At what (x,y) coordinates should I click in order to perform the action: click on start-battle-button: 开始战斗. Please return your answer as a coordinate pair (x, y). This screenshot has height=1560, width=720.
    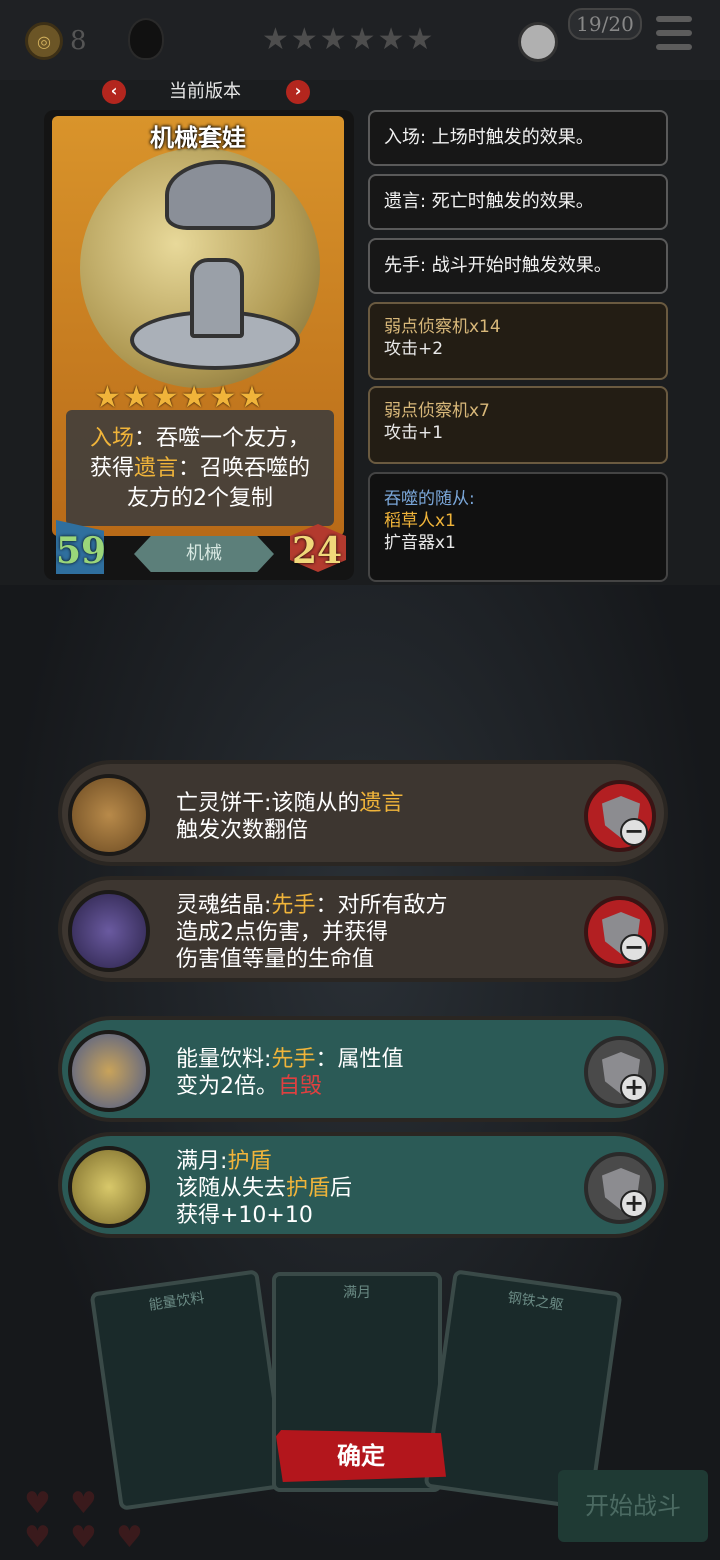
    Looking at the image, I should click on (633, 1506).